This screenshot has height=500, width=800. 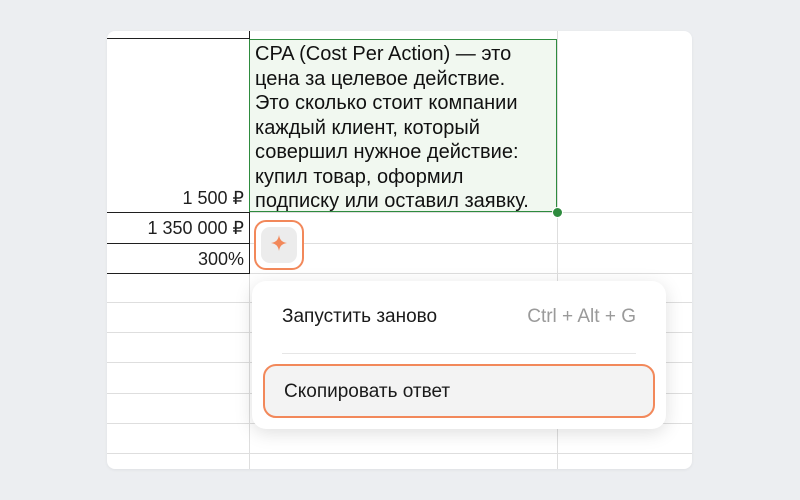 I want to click on menu-item-restart-label: Запустить заново, so click(x=360, y=316).